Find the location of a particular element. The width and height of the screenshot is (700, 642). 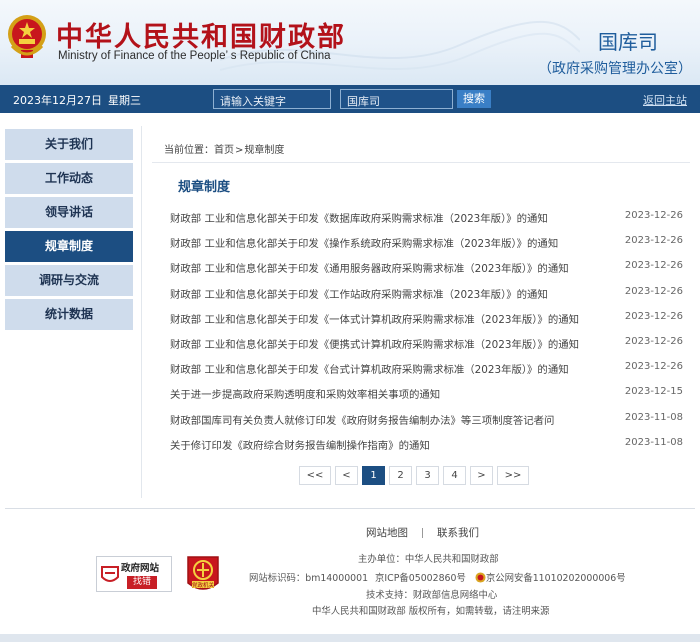

breadcrumb: 当前位置：首页>规章制度 is located at coordinates (224, 148).